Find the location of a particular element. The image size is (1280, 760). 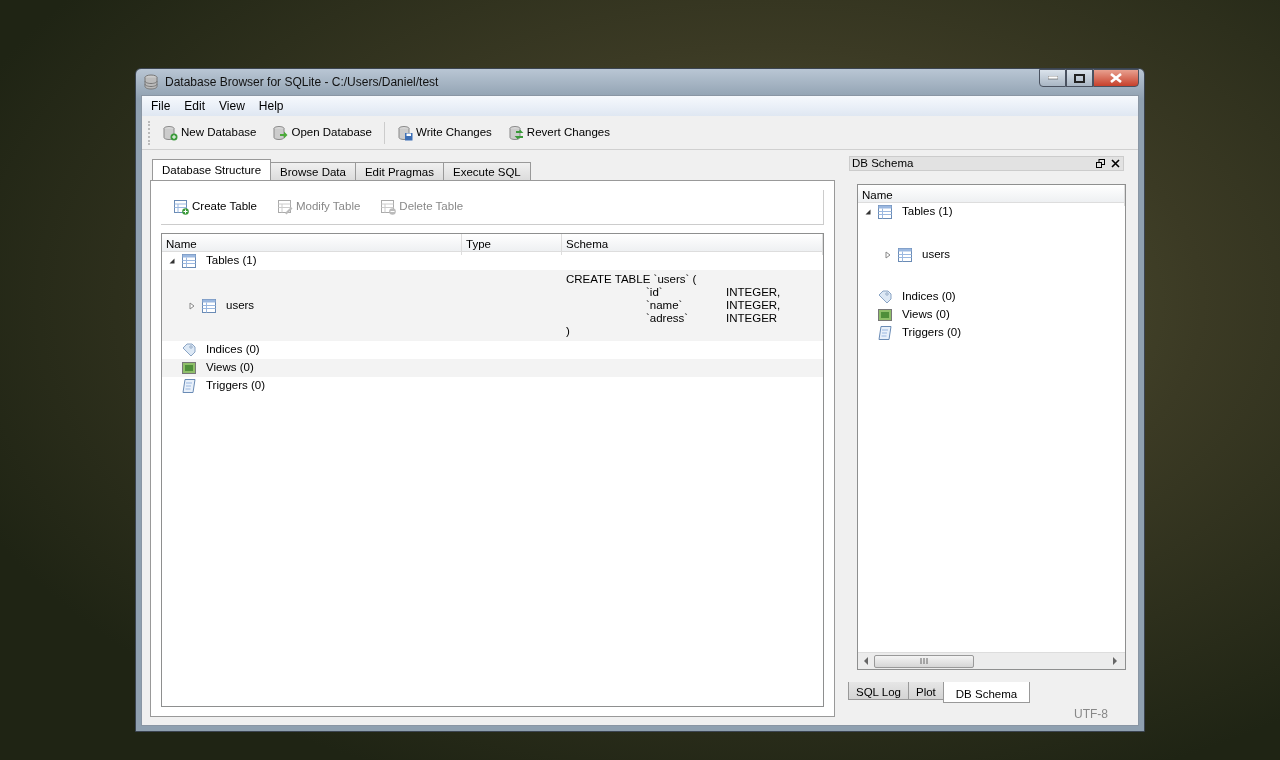

horizontal-scrollbar is located at coordinates (991, 660).